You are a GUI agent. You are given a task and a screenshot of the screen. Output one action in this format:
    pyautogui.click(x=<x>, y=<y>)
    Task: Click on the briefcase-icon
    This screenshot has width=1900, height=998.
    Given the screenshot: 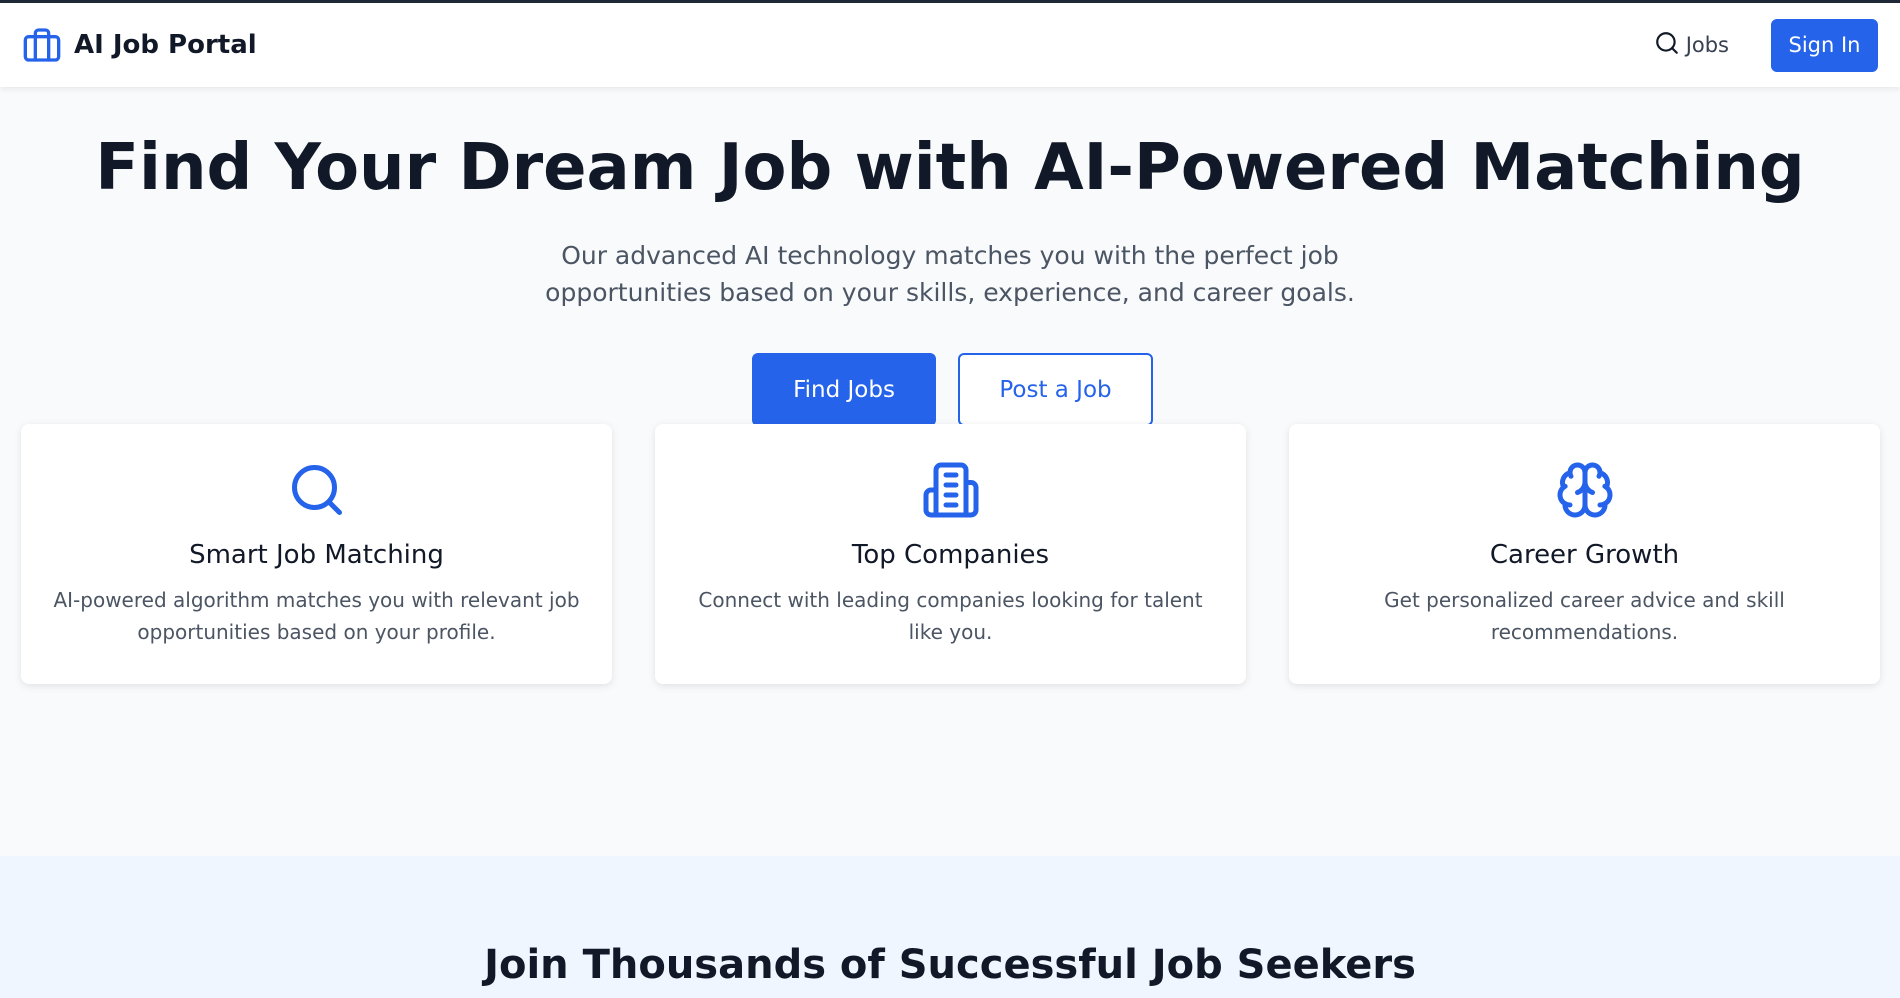 What is the action you would take?
    pyautogui.click(x=42, y=45)
    